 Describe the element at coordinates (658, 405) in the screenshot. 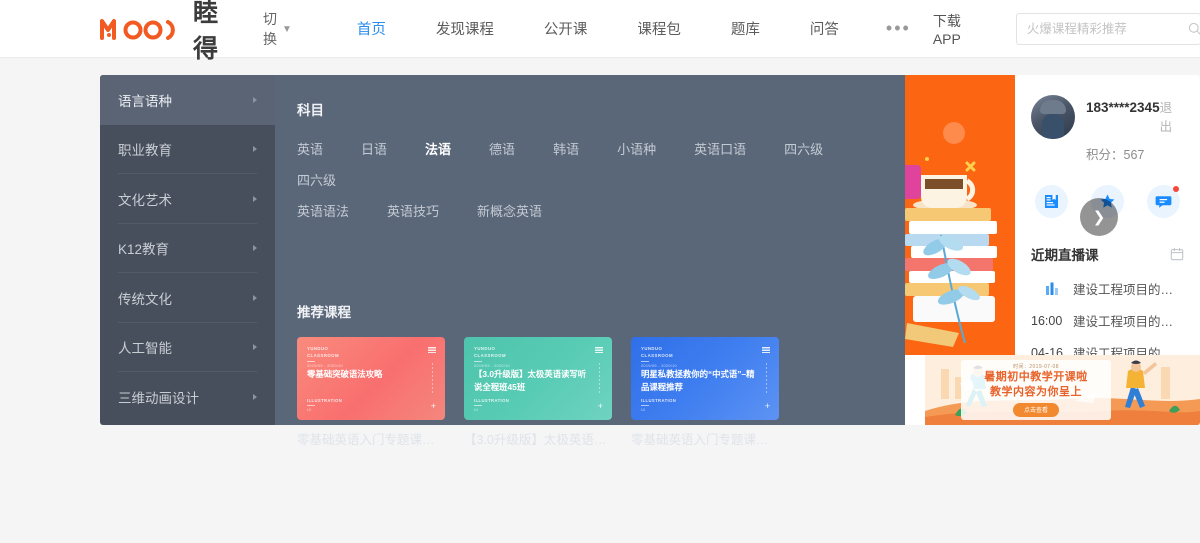

I see `card-footer: ILLUSTRATION UI` at that location.